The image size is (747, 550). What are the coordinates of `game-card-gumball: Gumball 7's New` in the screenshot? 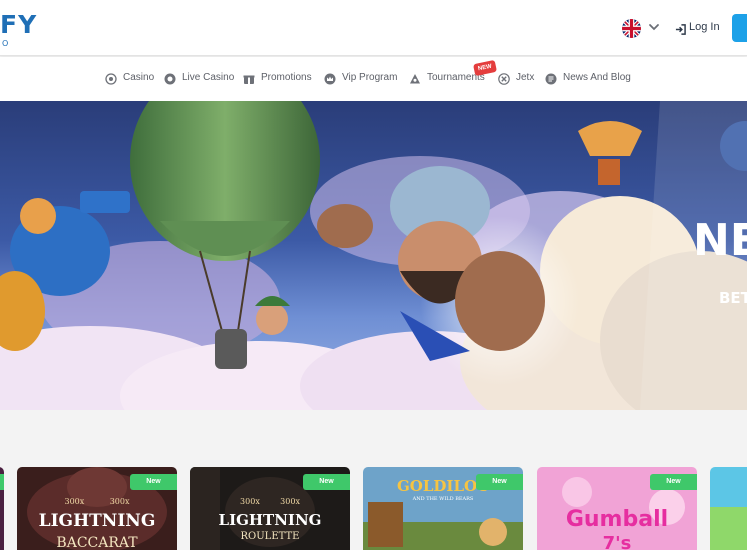 It's located at (617, 508).